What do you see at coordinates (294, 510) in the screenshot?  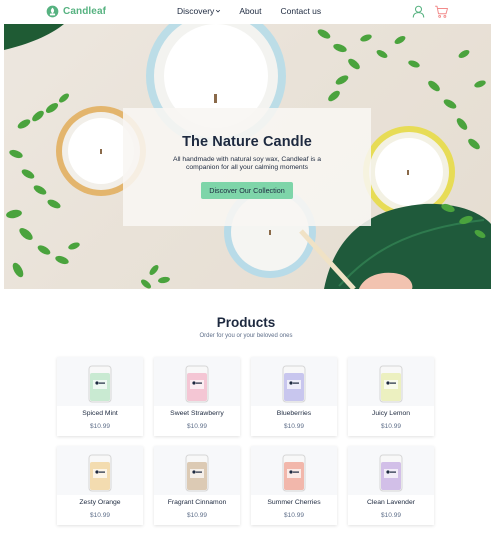 I see `product-card-info: Summer Cherries $10.99` at bounding box center [294, 510].